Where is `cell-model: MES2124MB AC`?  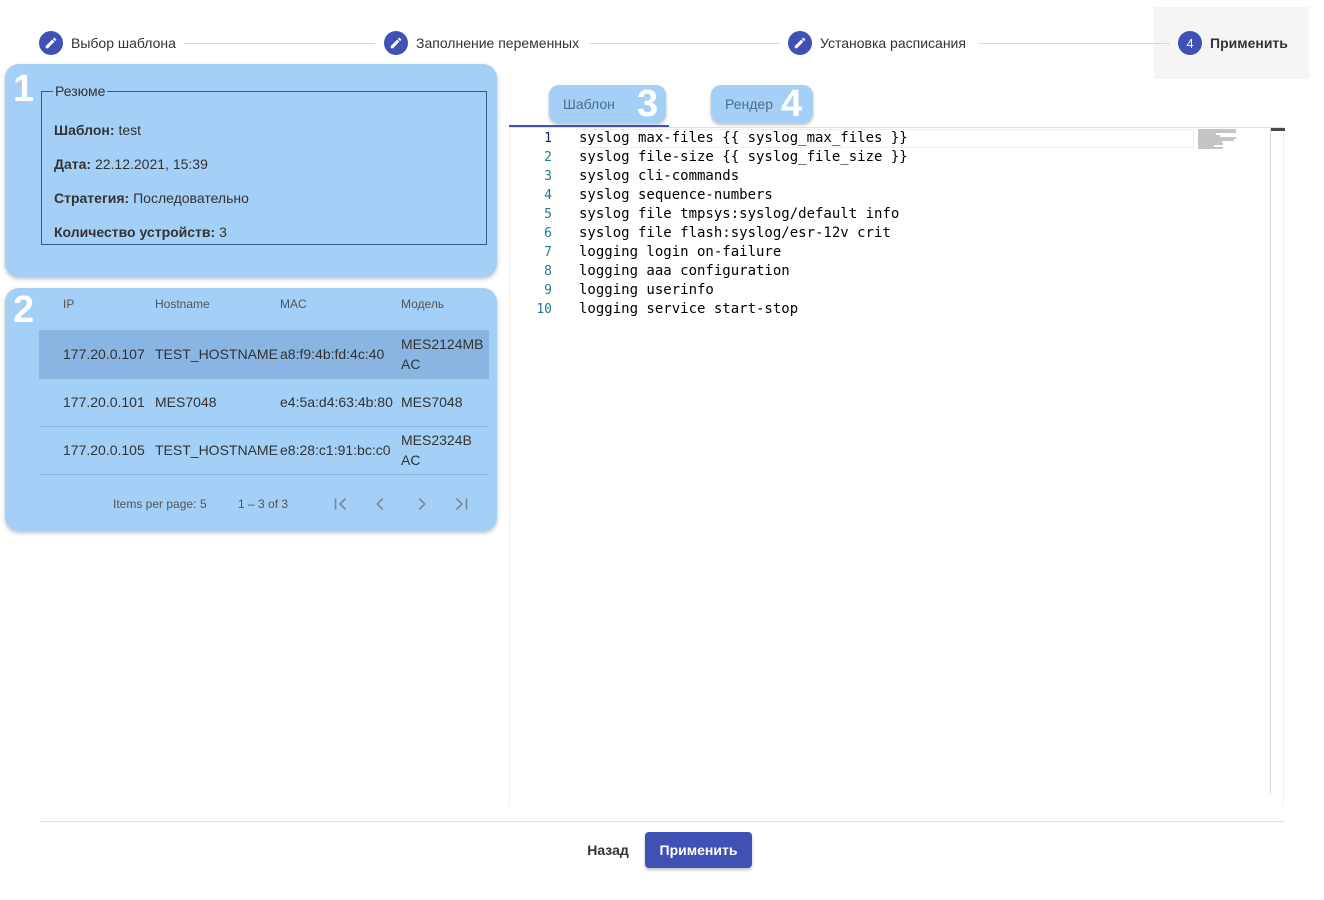
cell-model: MES2124MB AC is located at coordinates (445, 353).